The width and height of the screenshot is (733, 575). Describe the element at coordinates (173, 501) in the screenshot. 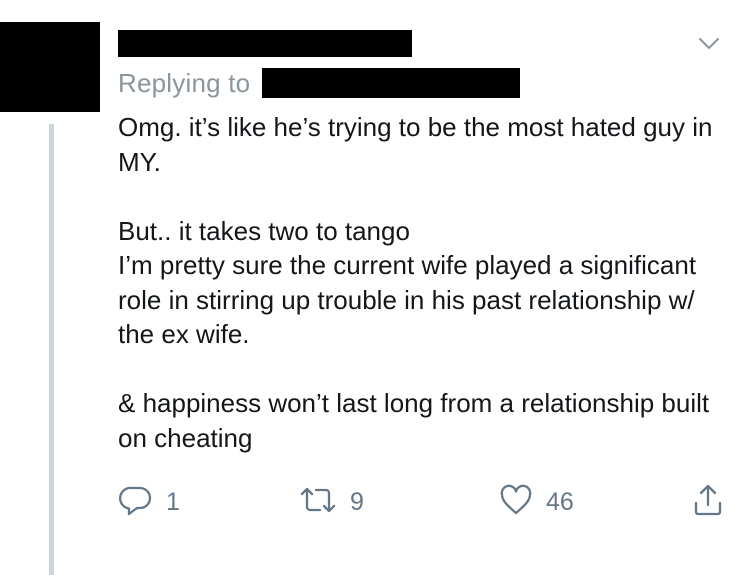

I see `reply-count: 1` at that location.